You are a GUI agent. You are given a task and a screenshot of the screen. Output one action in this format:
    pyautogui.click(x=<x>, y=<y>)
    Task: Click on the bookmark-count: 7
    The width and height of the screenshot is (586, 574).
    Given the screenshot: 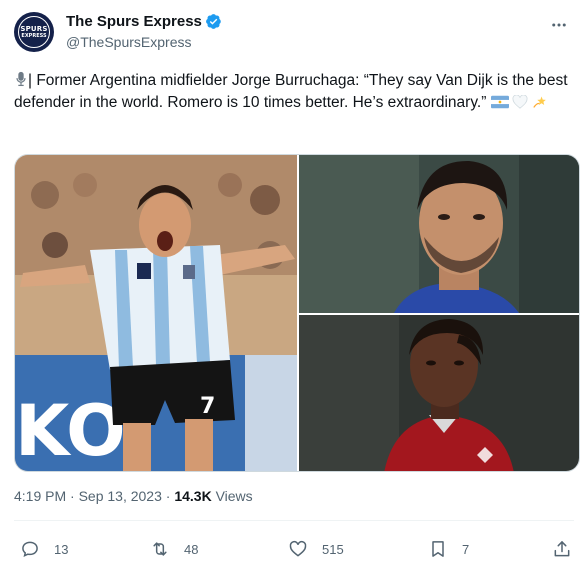 What is the action you would take?
    pyautogui.click(x=466, y=549)
    